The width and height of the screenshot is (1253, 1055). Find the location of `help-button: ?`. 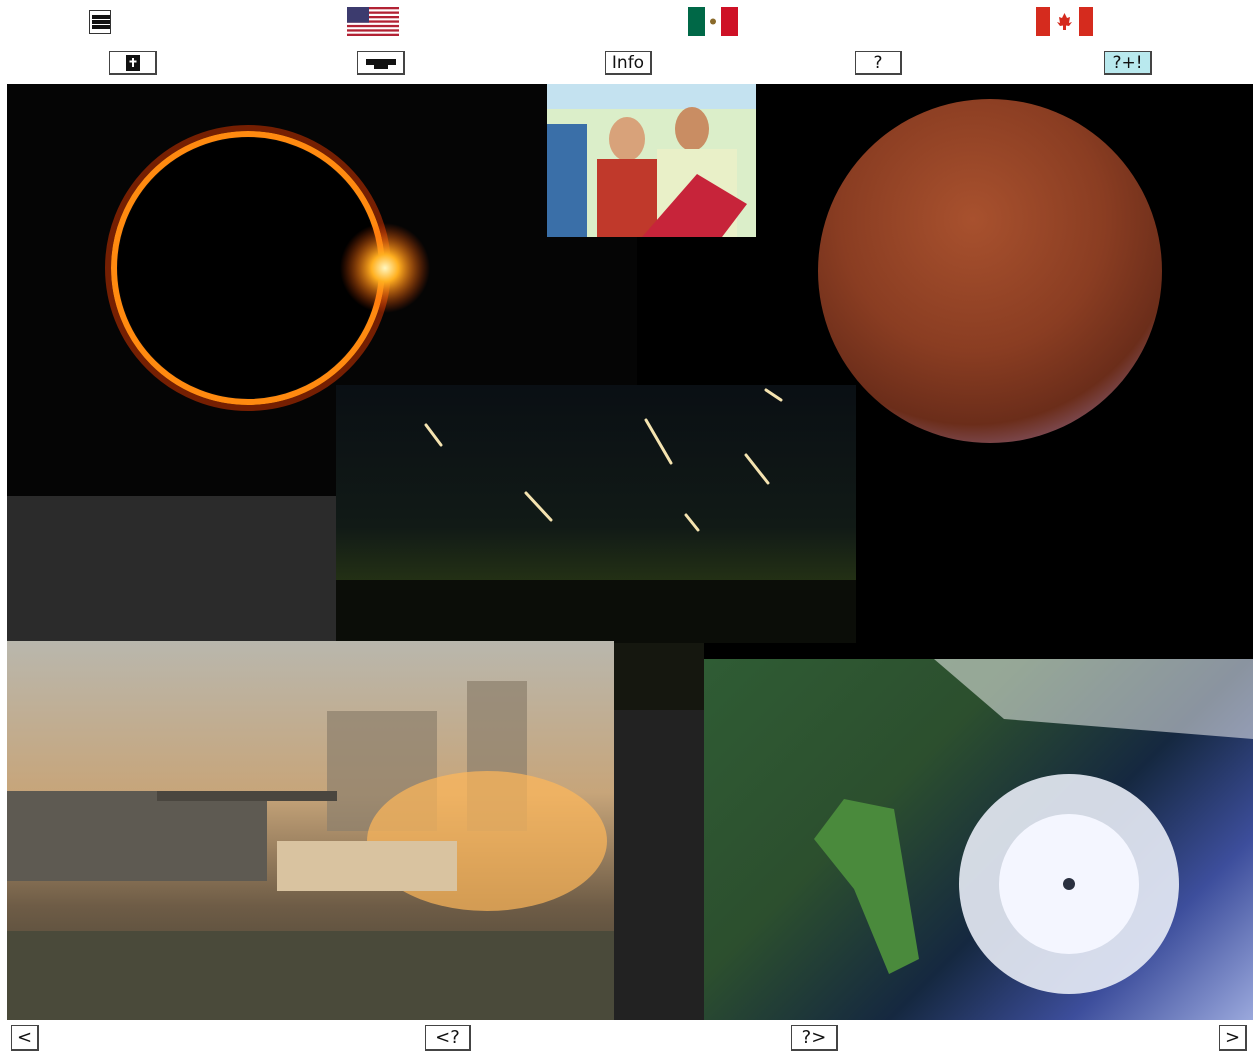

help-button: ? is located at coordinates (878, 63).